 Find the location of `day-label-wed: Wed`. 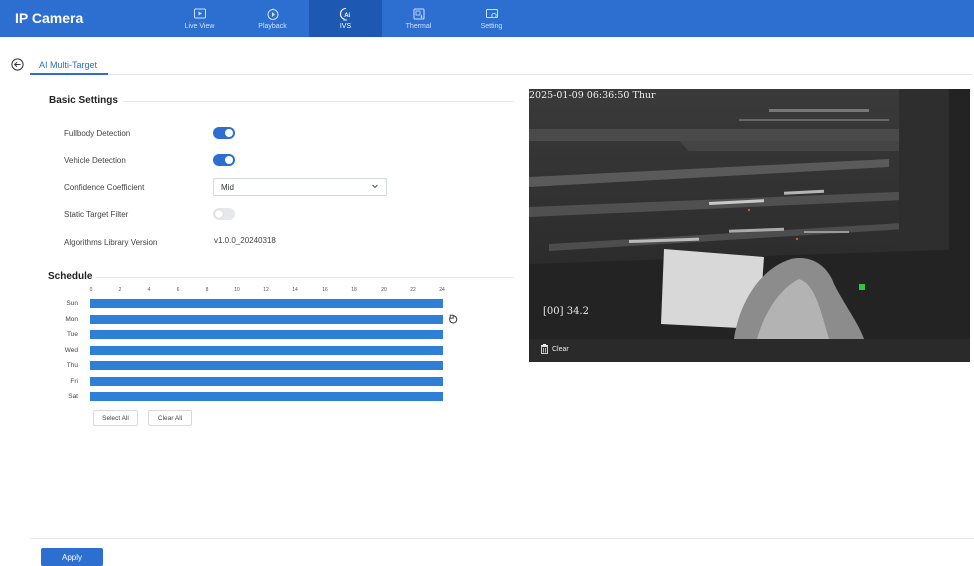

day-label-wed: Wed is located at coordinates (71, 350).